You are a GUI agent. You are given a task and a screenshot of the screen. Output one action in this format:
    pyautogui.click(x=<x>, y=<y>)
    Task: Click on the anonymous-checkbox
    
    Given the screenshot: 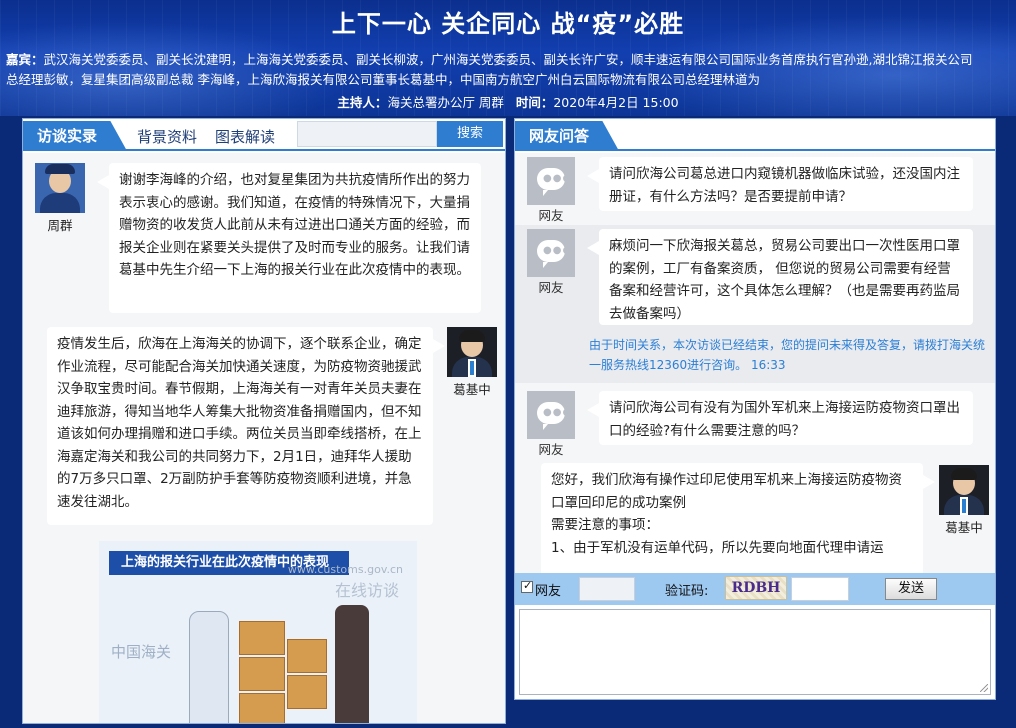 What is the action you would take?
    pyautogui.click(x=527, y=586)
    